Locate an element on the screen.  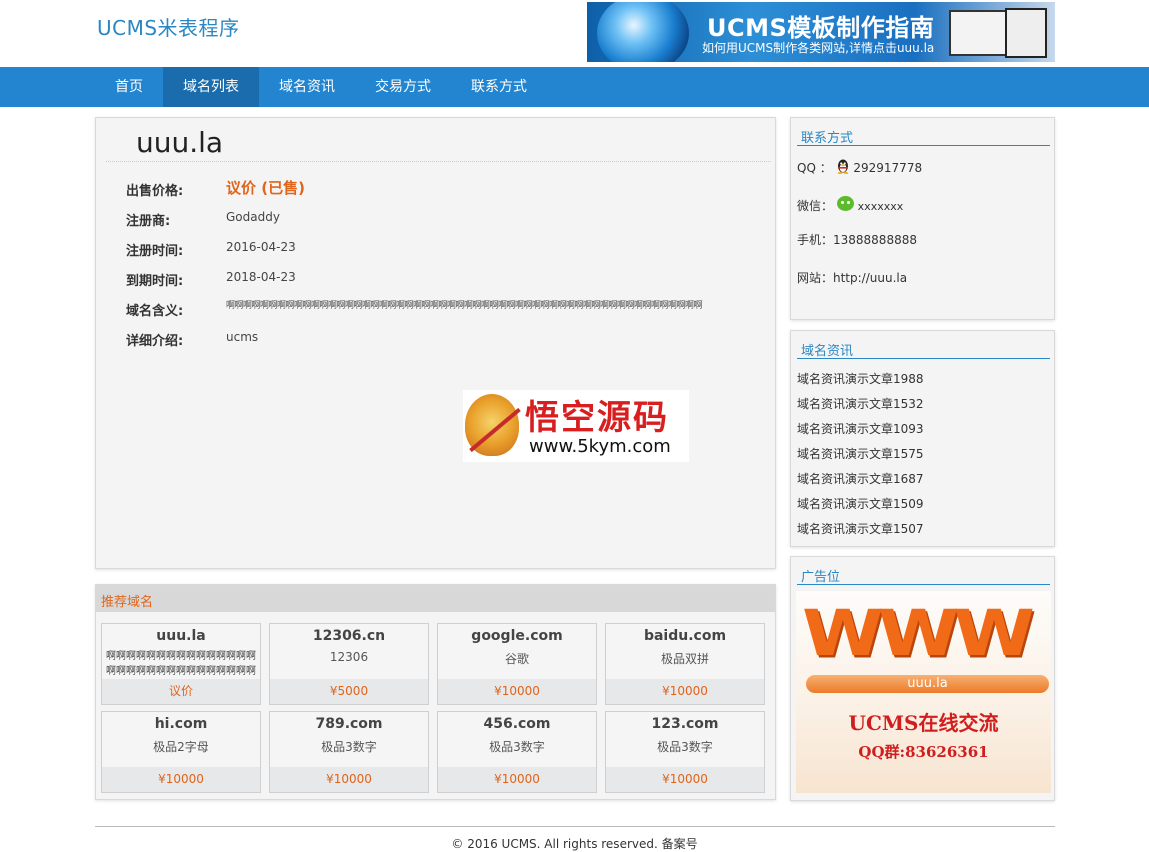
watermark-url: www.5kym.com is located at coordinates (600, 446).